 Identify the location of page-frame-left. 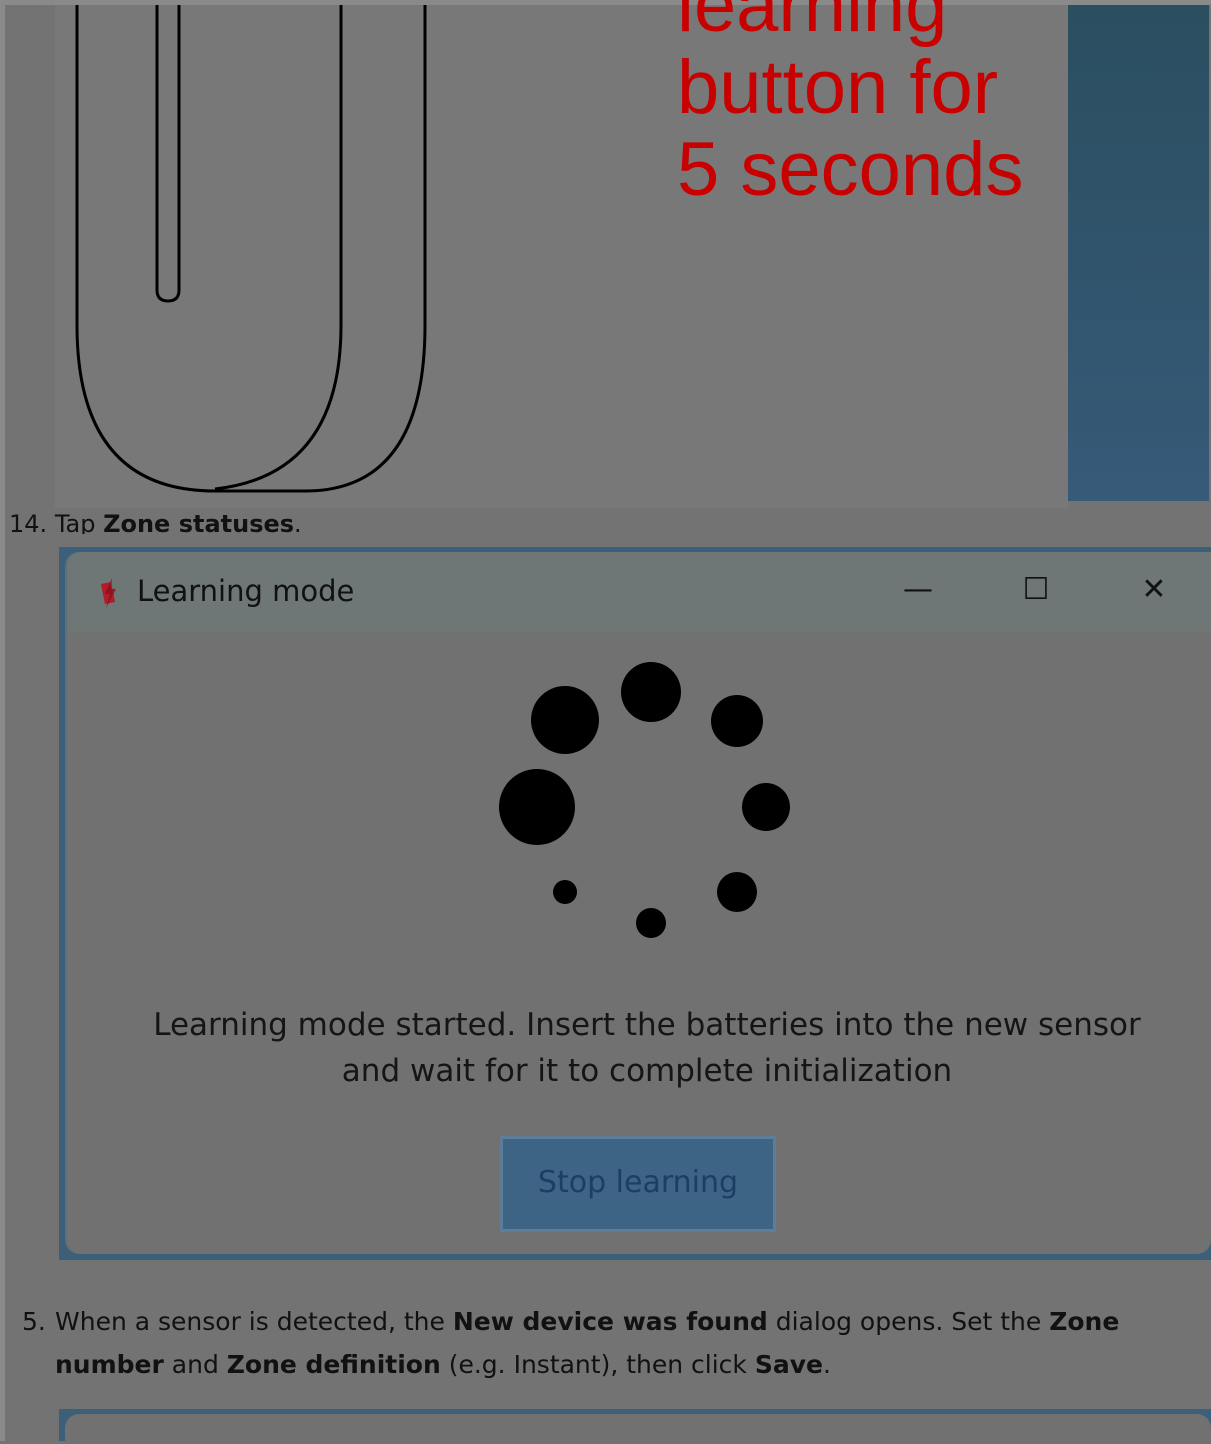
(2, 720).